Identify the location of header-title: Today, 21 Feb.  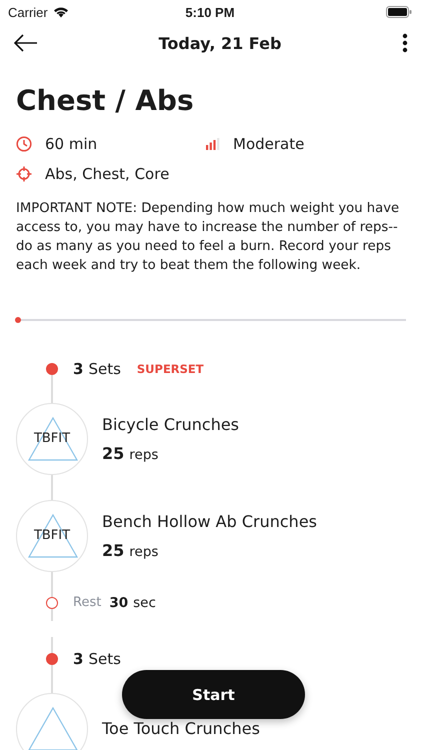
(220, 43).